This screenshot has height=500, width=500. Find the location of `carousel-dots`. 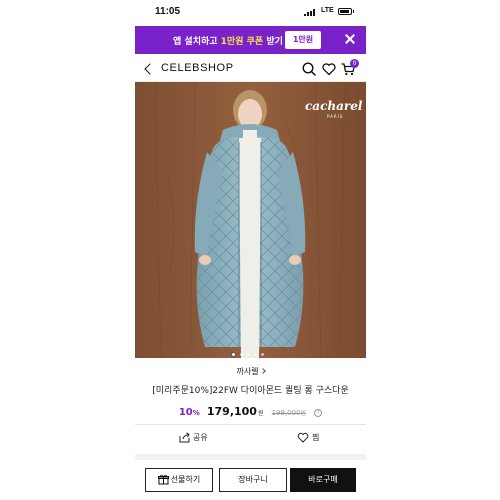

carousel-dots is located at coordinates (249, 350).